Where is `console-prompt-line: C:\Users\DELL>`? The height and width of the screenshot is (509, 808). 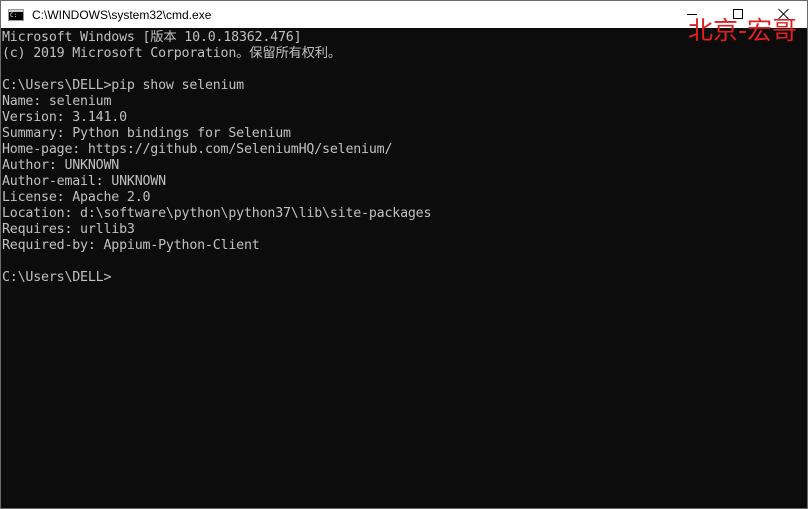
console-prompt-line: C:\Users\DELL> is located at coordinates (397, 278).